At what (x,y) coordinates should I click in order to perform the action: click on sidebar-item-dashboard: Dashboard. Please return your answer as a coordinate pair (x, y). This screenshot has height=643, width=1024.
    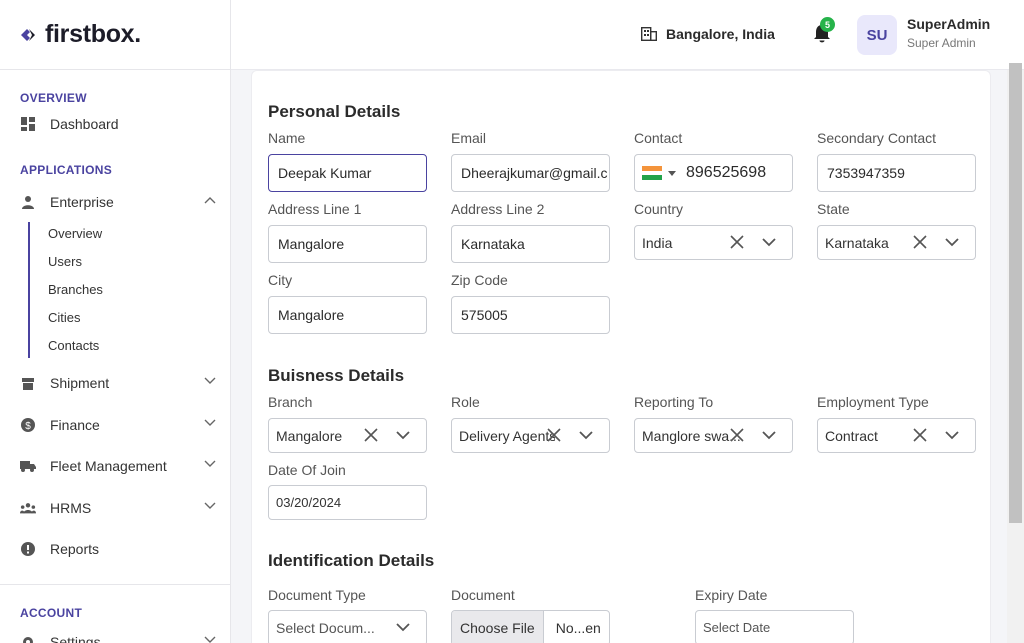
    Looking at the image, I should click on (118, 124).